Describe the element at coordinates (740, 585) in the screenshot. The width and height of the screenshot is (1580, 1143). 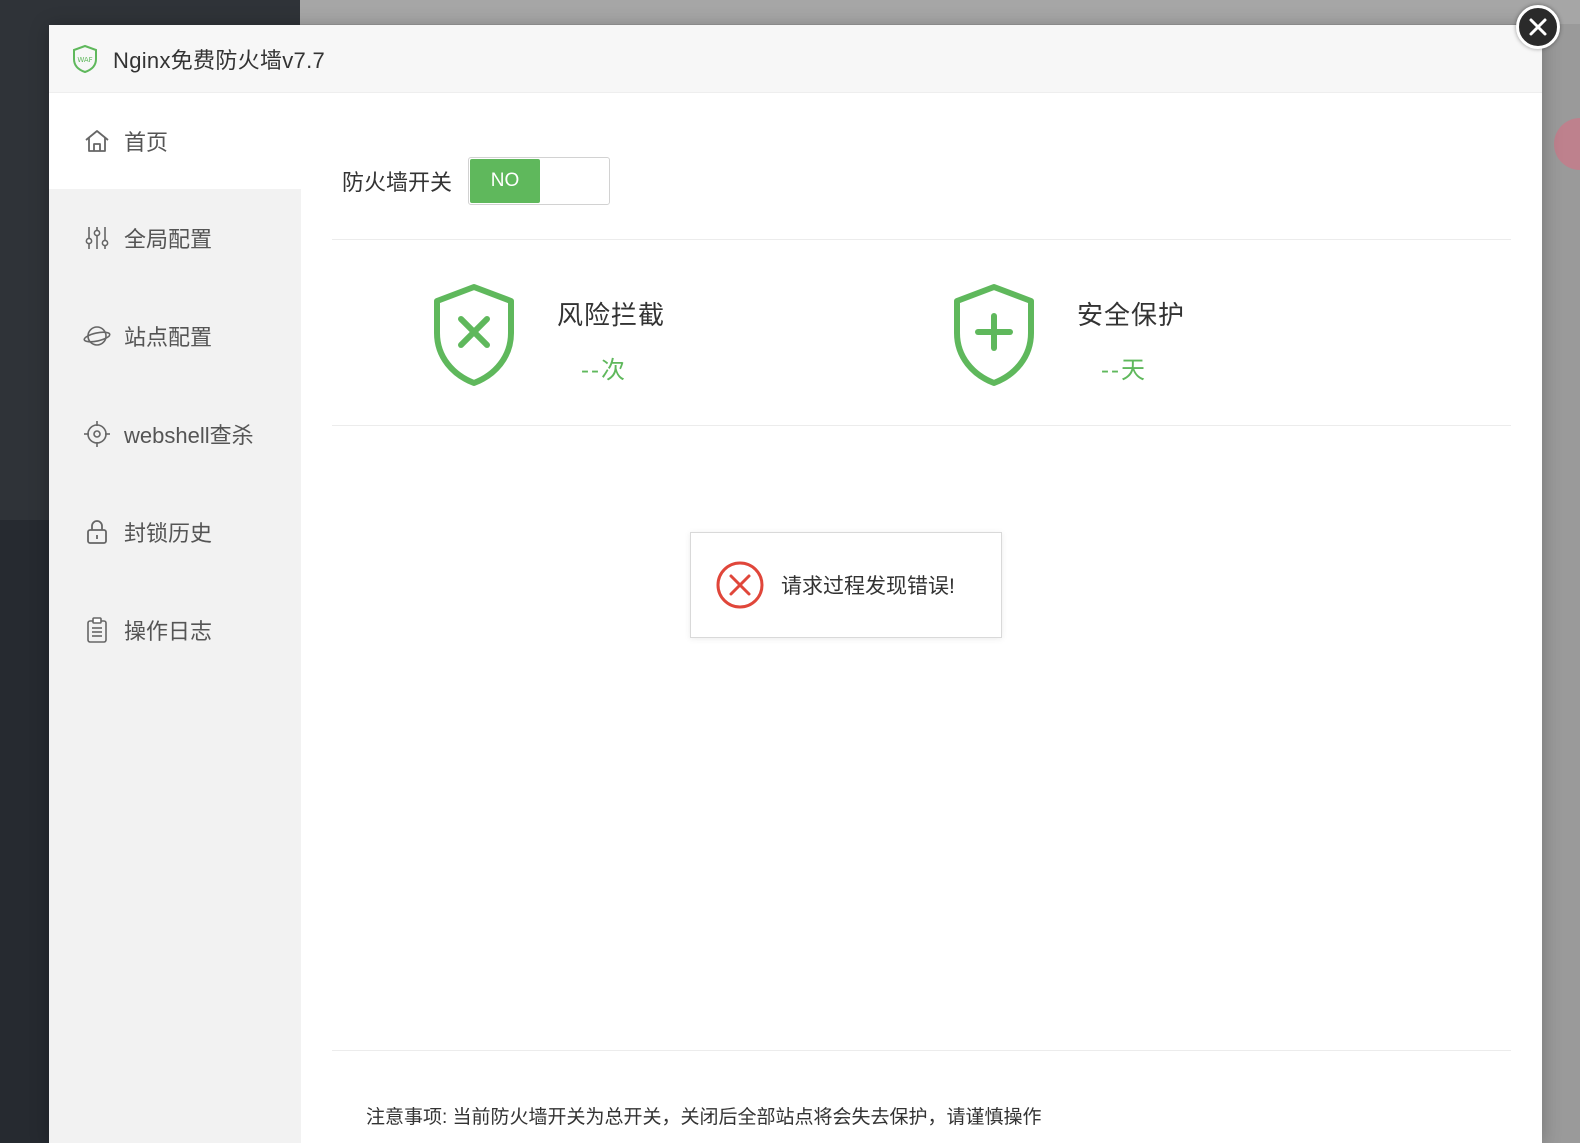
I see `error-circle-icon` at that location.